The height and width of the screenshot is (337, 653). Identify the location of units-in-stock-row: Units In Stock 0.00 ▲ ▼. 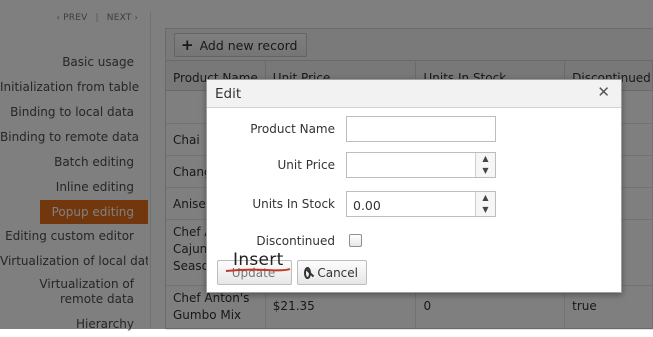
(415, 204).